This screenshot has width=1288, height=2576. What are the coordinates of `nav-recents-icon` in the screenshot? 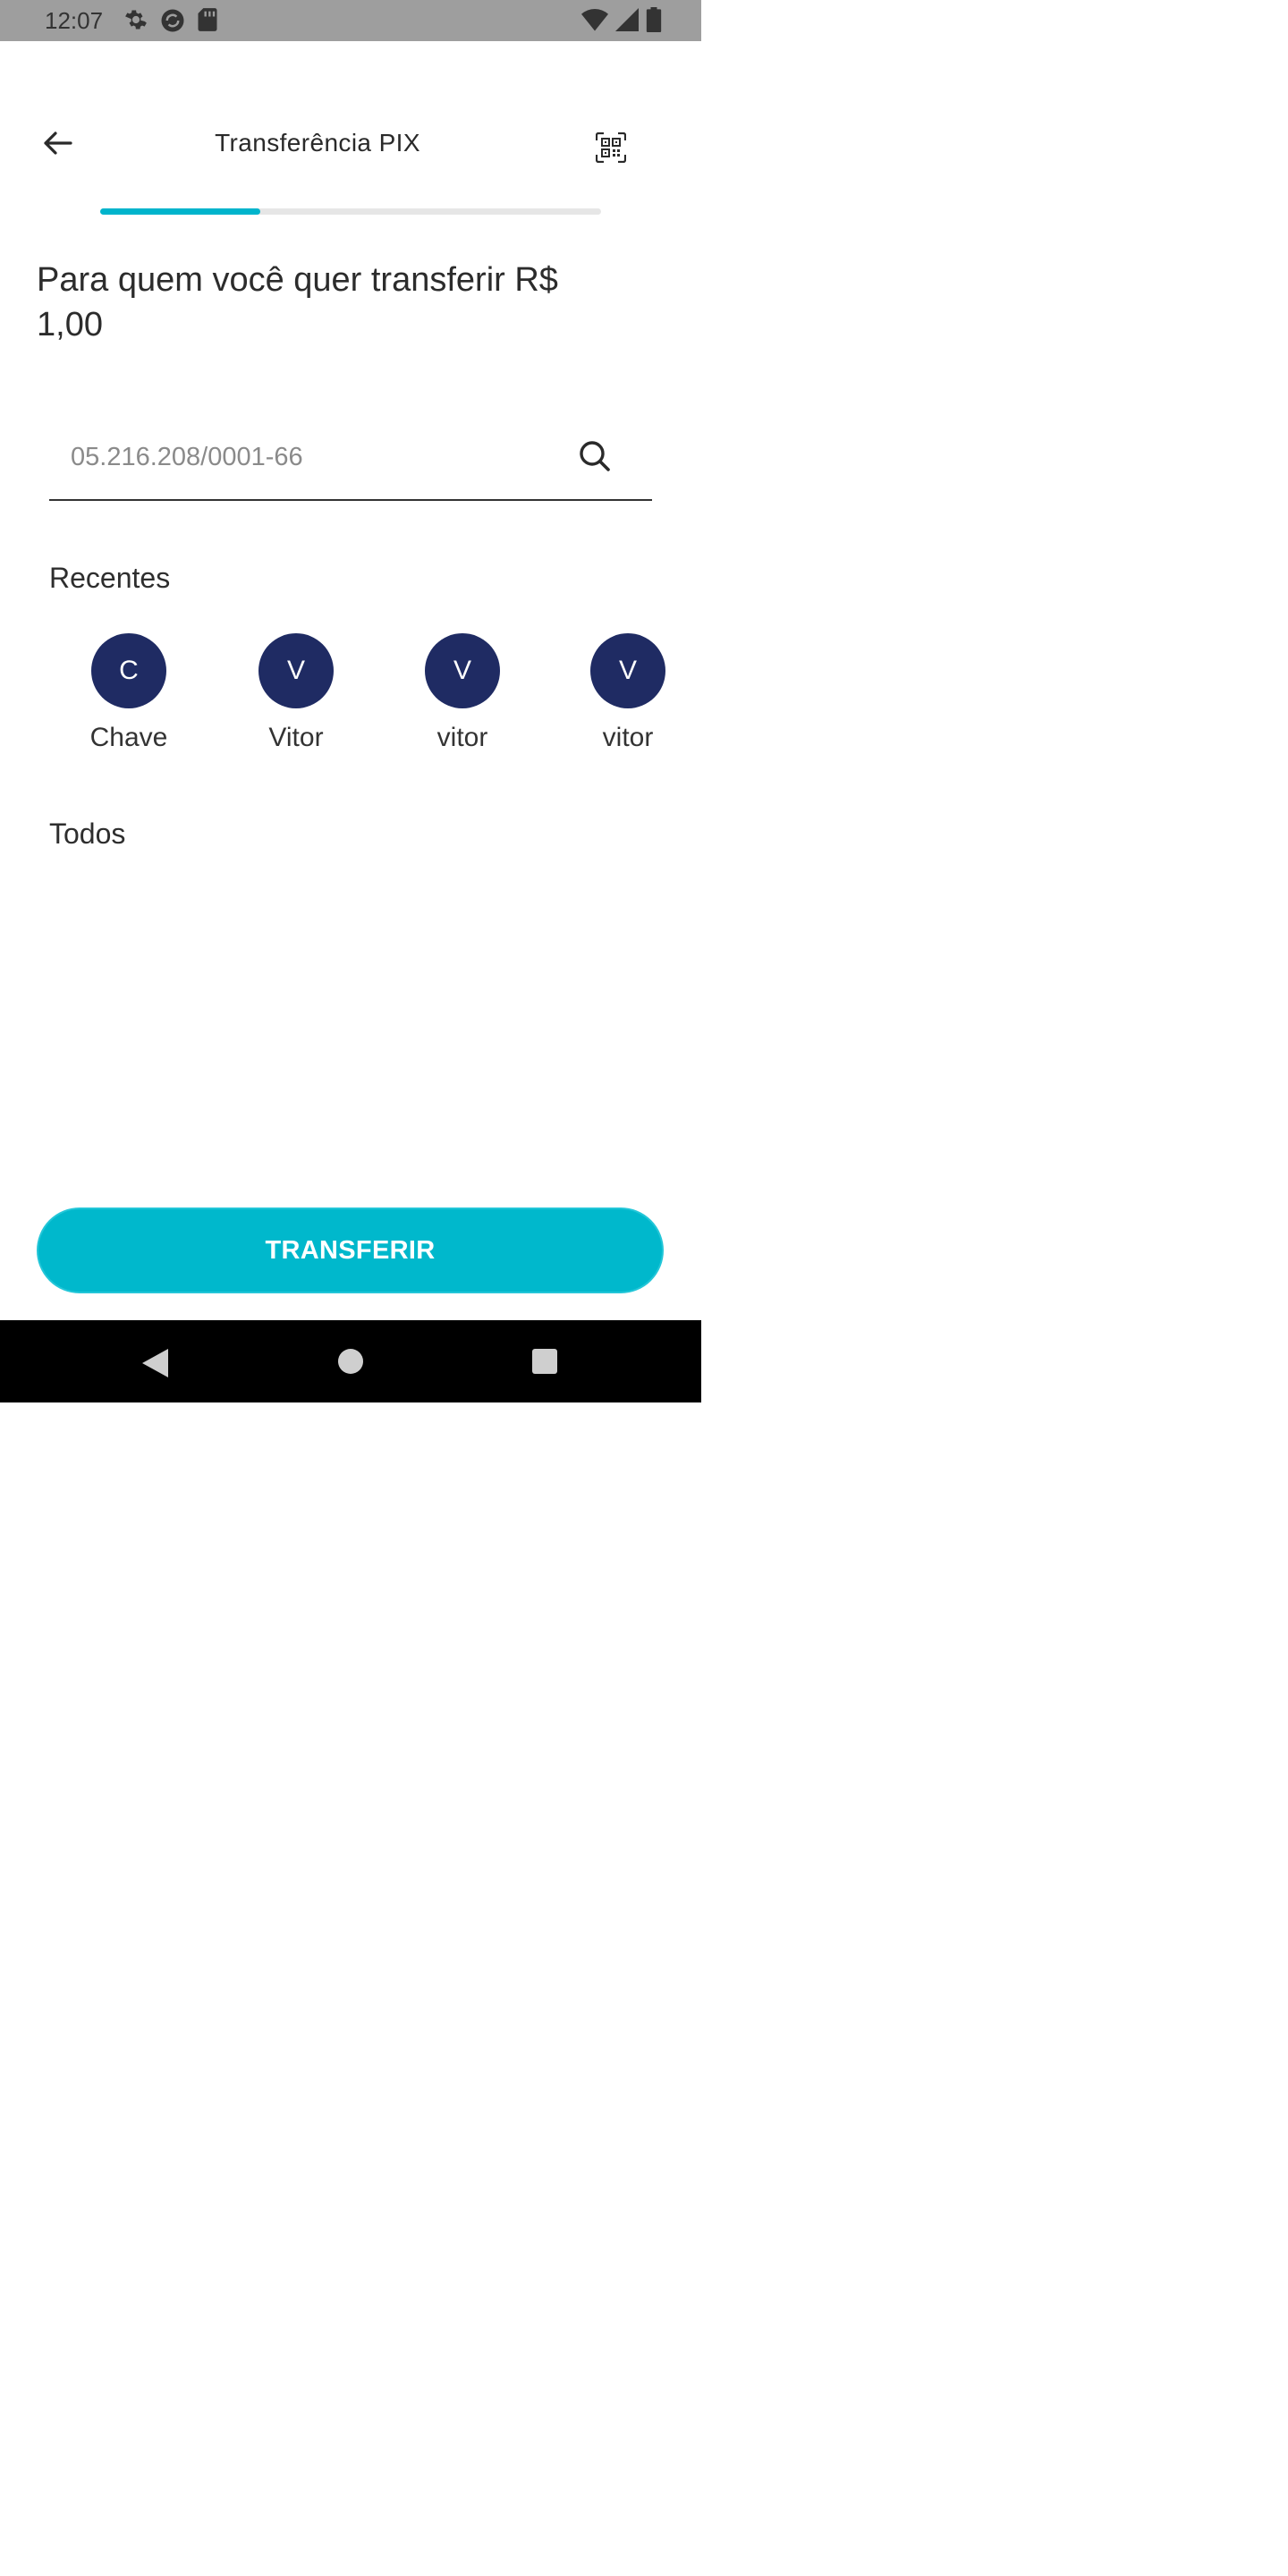 It's located at (544, 1361).